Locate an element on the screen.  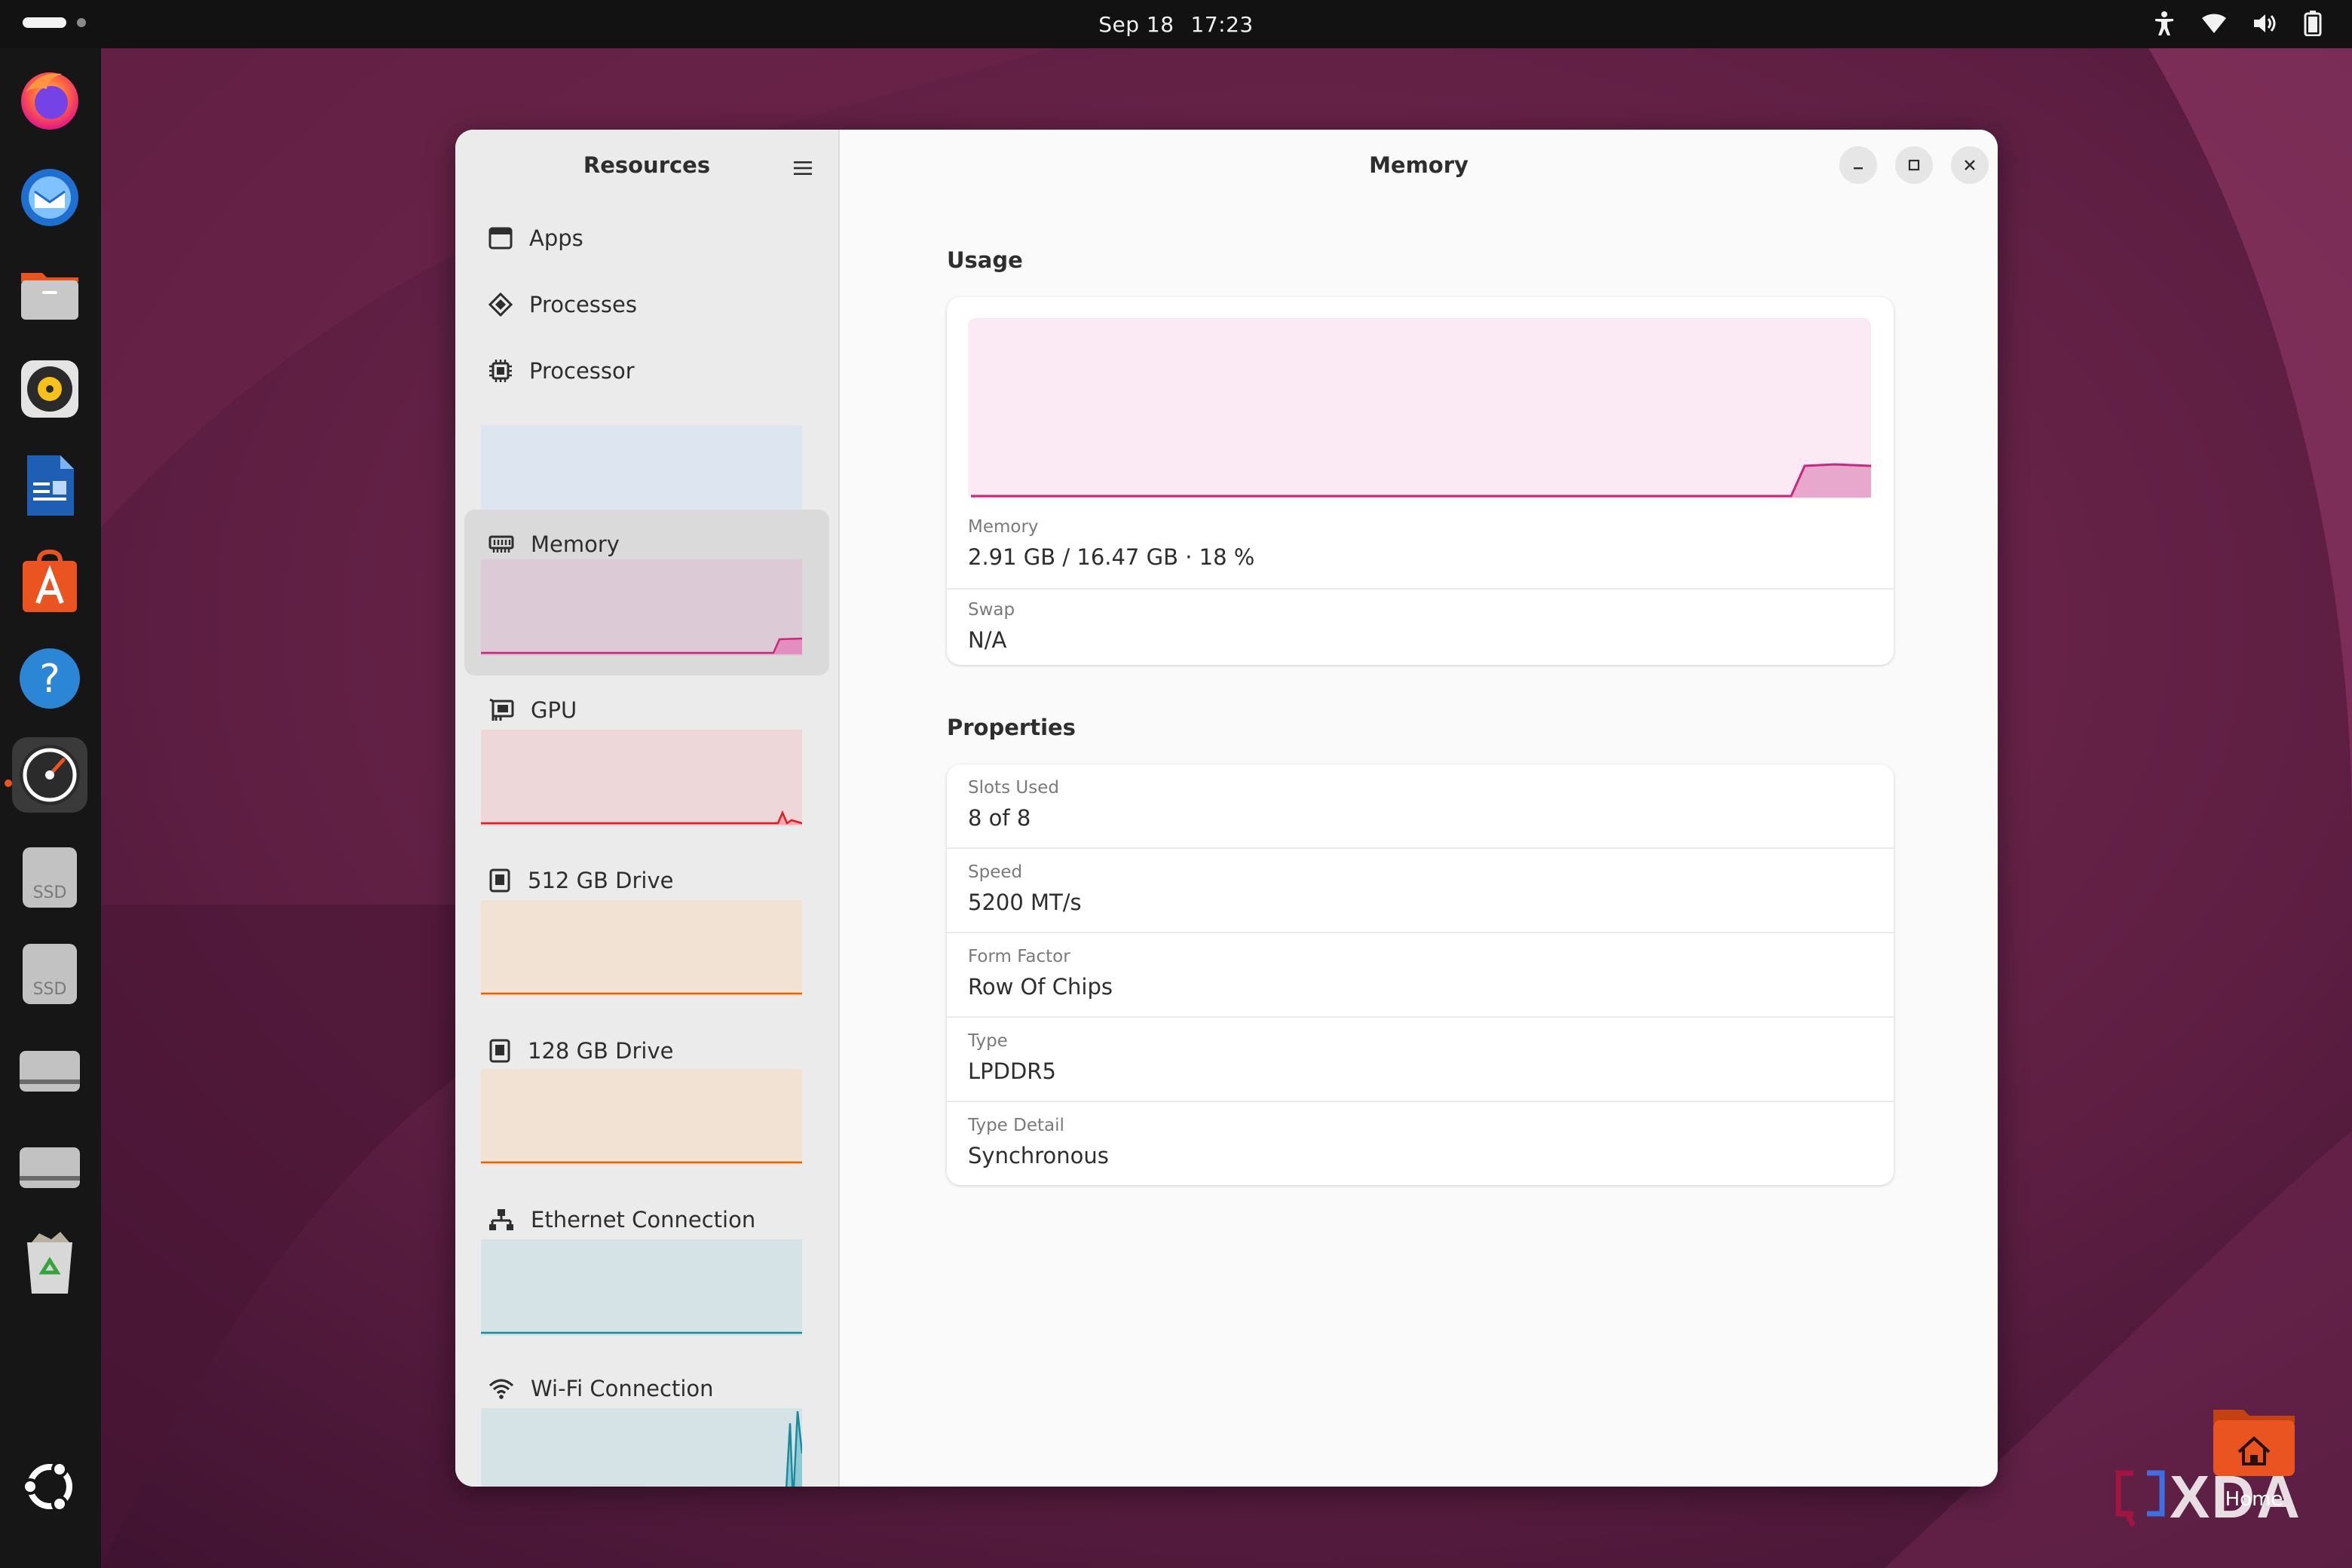
resources-icon is located at coordinates (50, 775).